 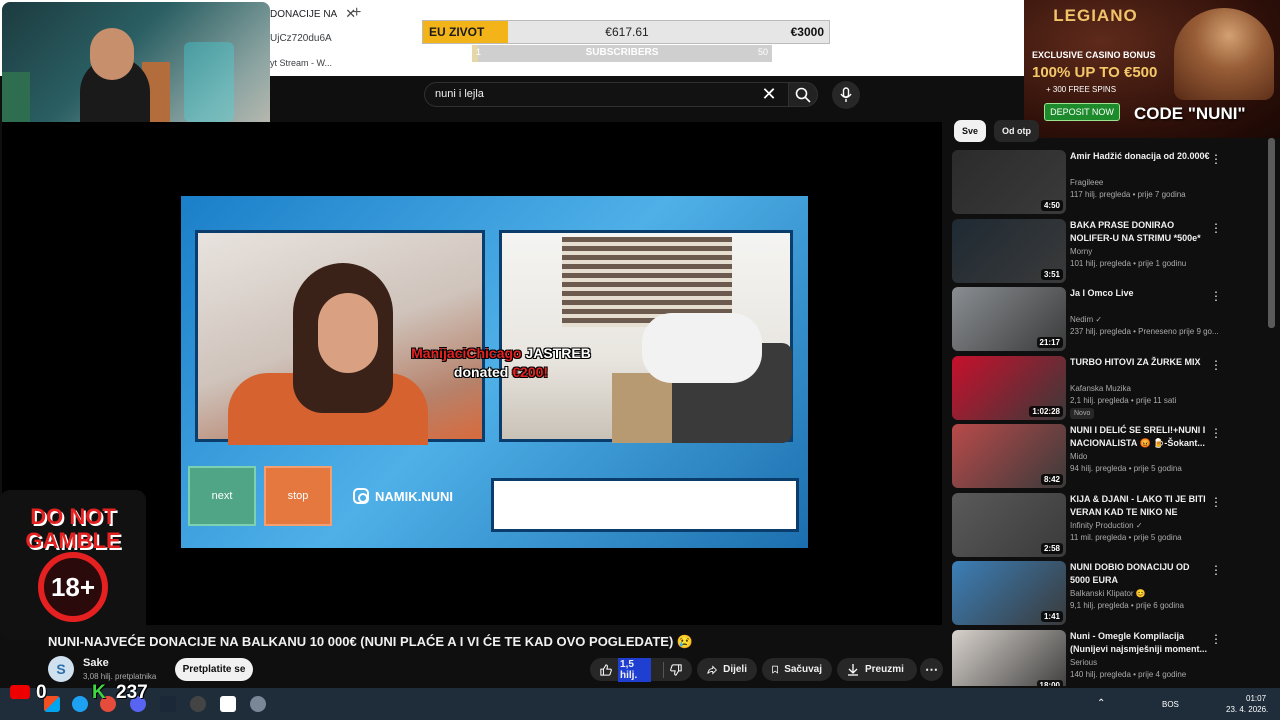 I want to click on ad-line1: EXCLUSIVE CASINO BONUS, so click(x=1094, y=55).